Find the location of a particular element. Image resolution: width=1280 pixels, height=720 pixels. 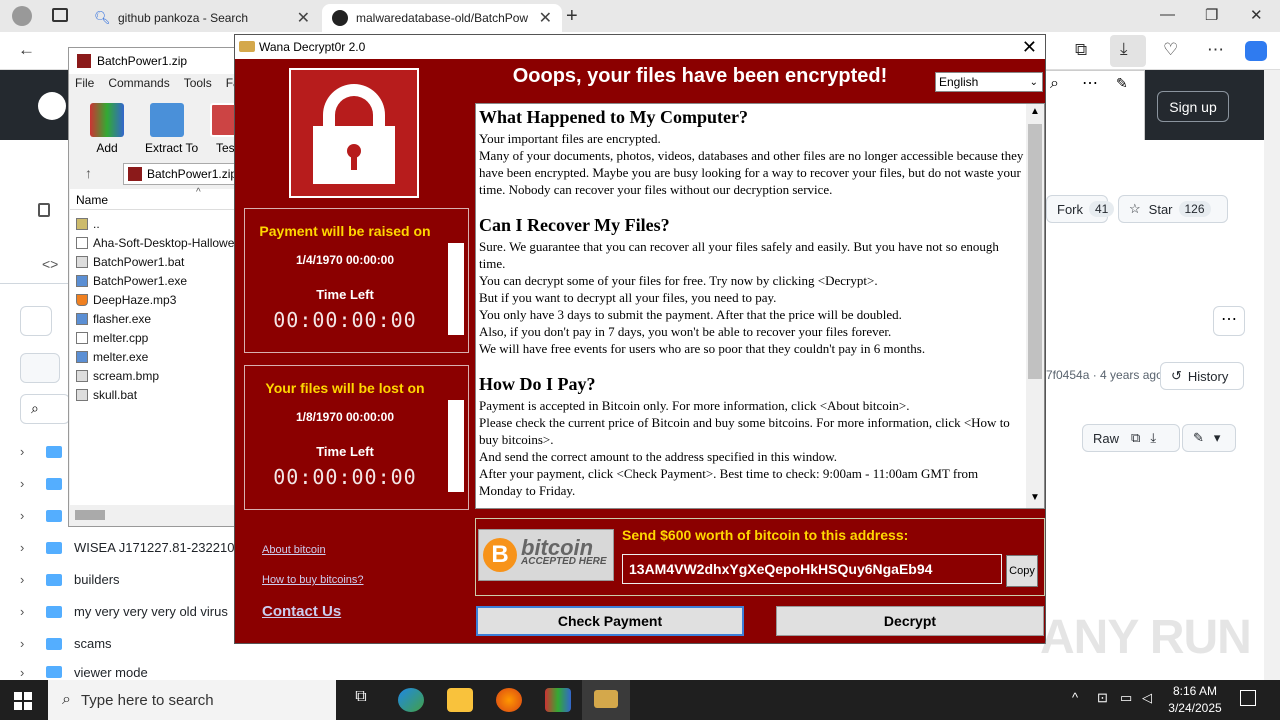

firefox-icon is located at coordinates (509, 700).